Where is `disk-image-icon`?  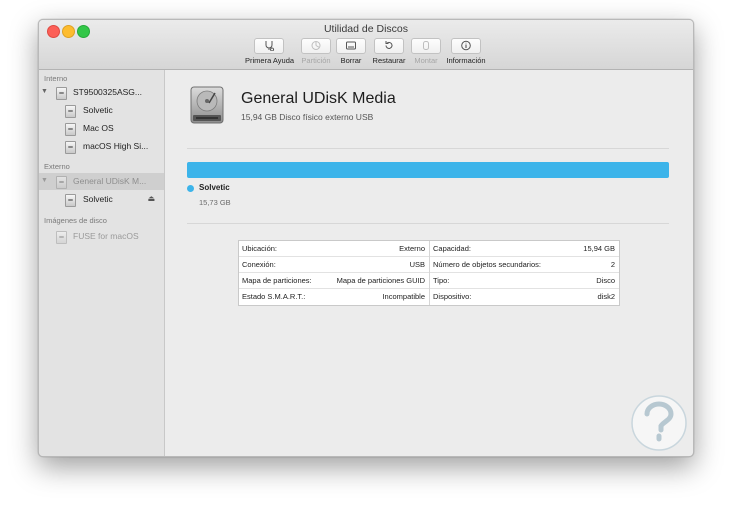
disk-image-icon is located at coordinates (61, 237).